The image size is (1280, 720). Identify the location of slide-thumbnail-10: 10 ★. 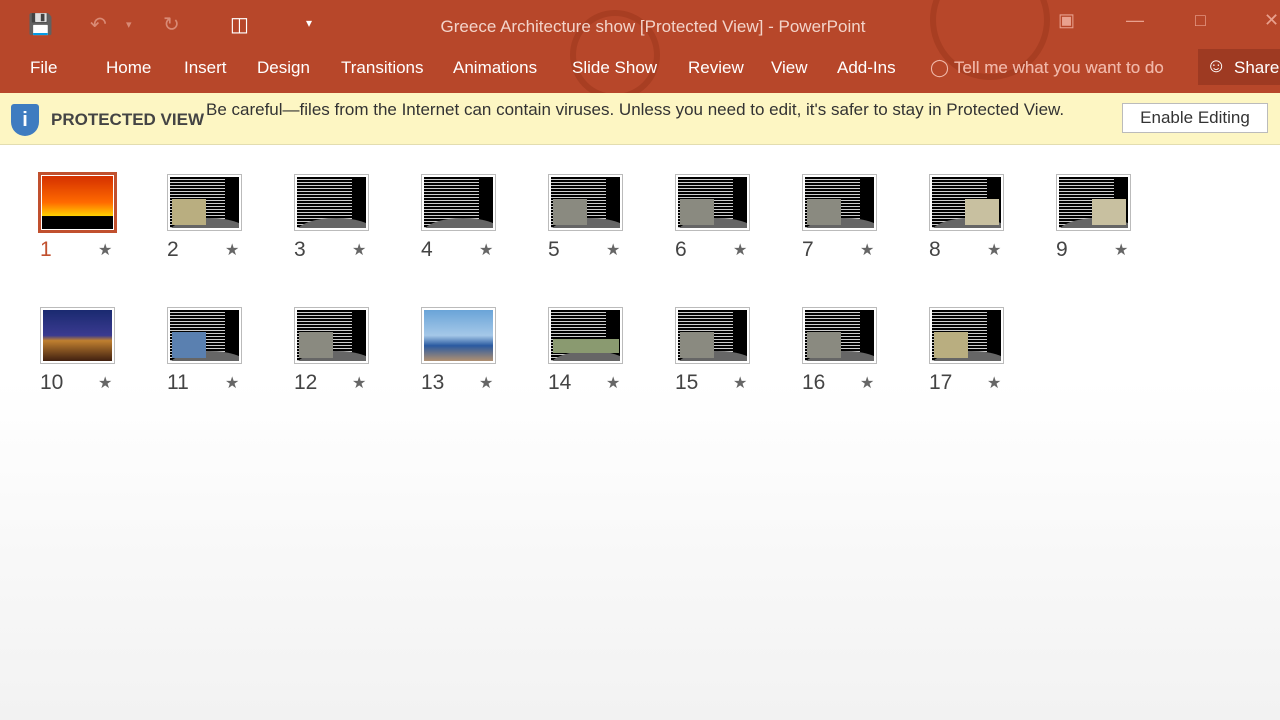
(100, 350).